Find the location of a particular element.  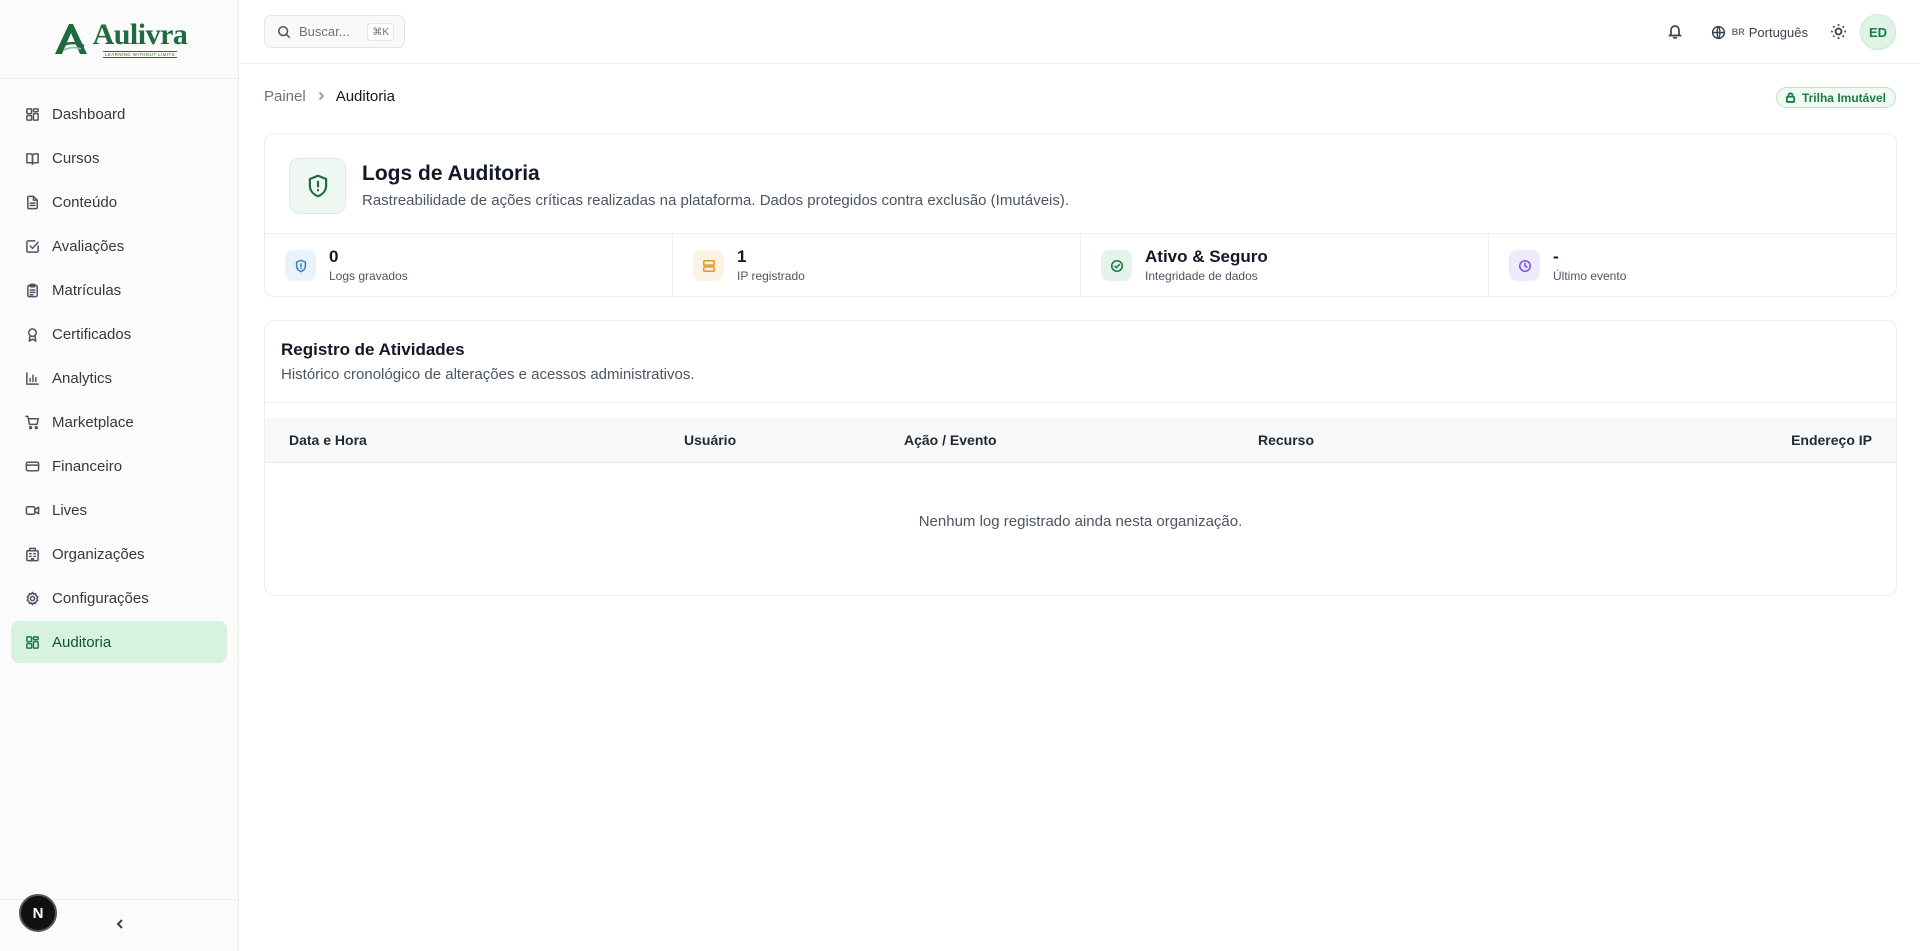

clipboard-icon is located at coordinates (32, 290).